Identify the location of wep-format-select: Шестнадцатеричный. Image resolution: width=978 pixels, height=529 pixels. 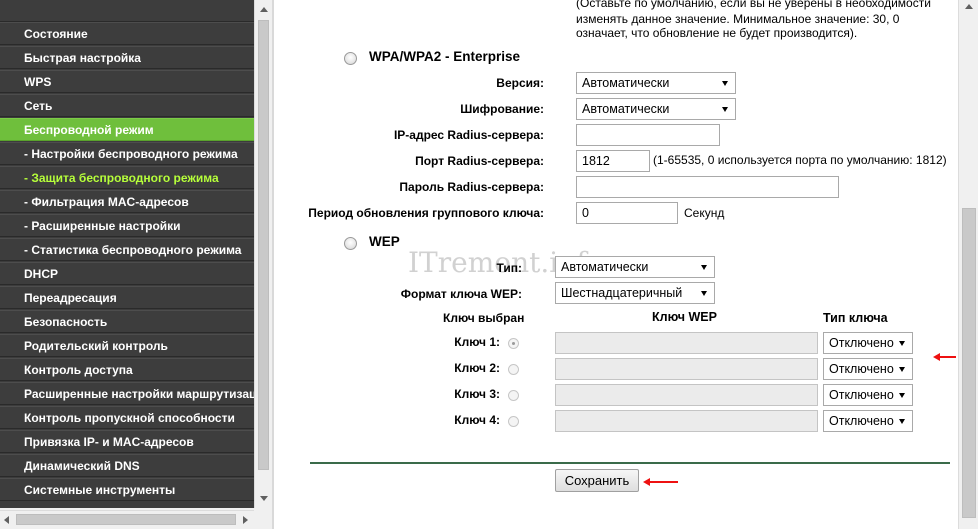
(635, 293).